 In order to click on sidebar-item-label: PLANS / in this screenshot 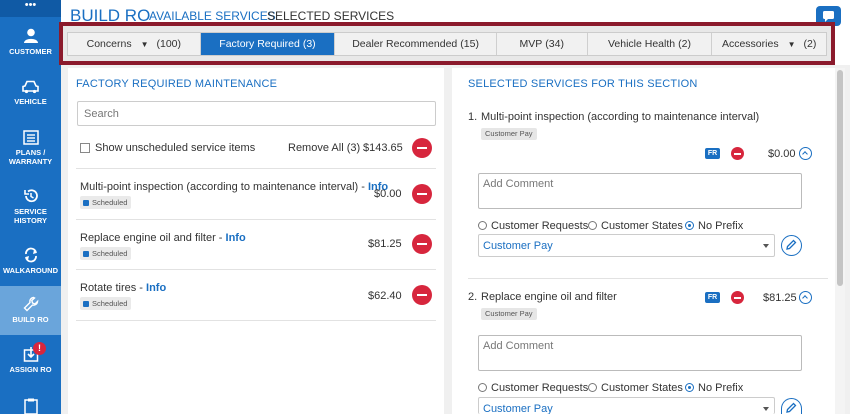, I will do `click(30, 152)`.